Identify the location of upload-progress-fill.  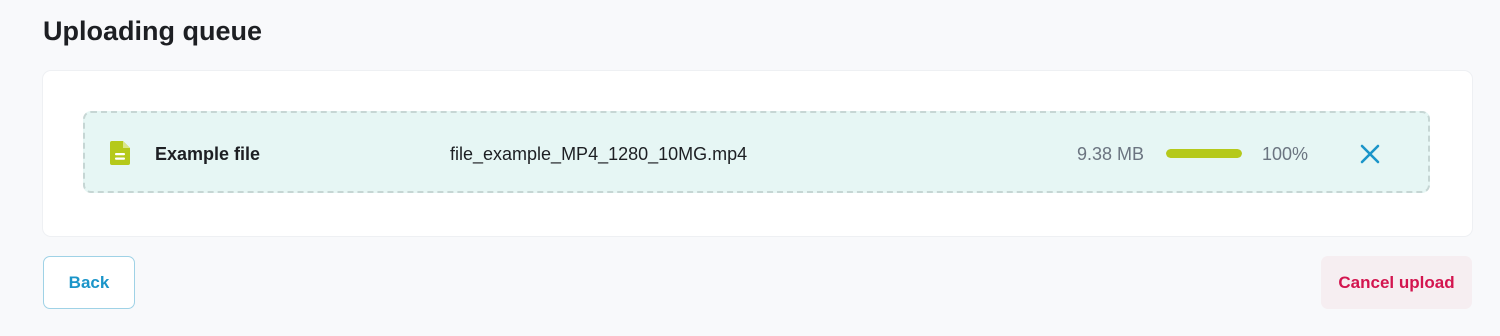
(1204, 153).